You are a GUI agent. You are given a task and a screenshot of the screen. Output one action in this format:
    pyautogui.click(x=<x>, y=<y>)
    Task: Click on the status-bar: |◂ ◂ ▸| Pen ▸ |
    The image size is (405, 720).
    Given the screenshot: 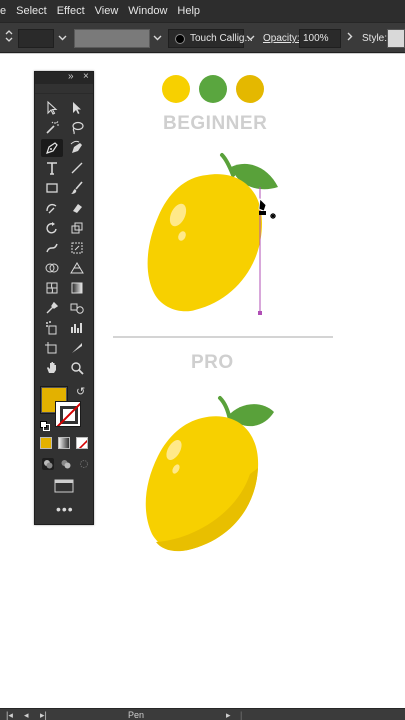 What is the action you would take?
    pyautogui.click(x=202, y=714)
    